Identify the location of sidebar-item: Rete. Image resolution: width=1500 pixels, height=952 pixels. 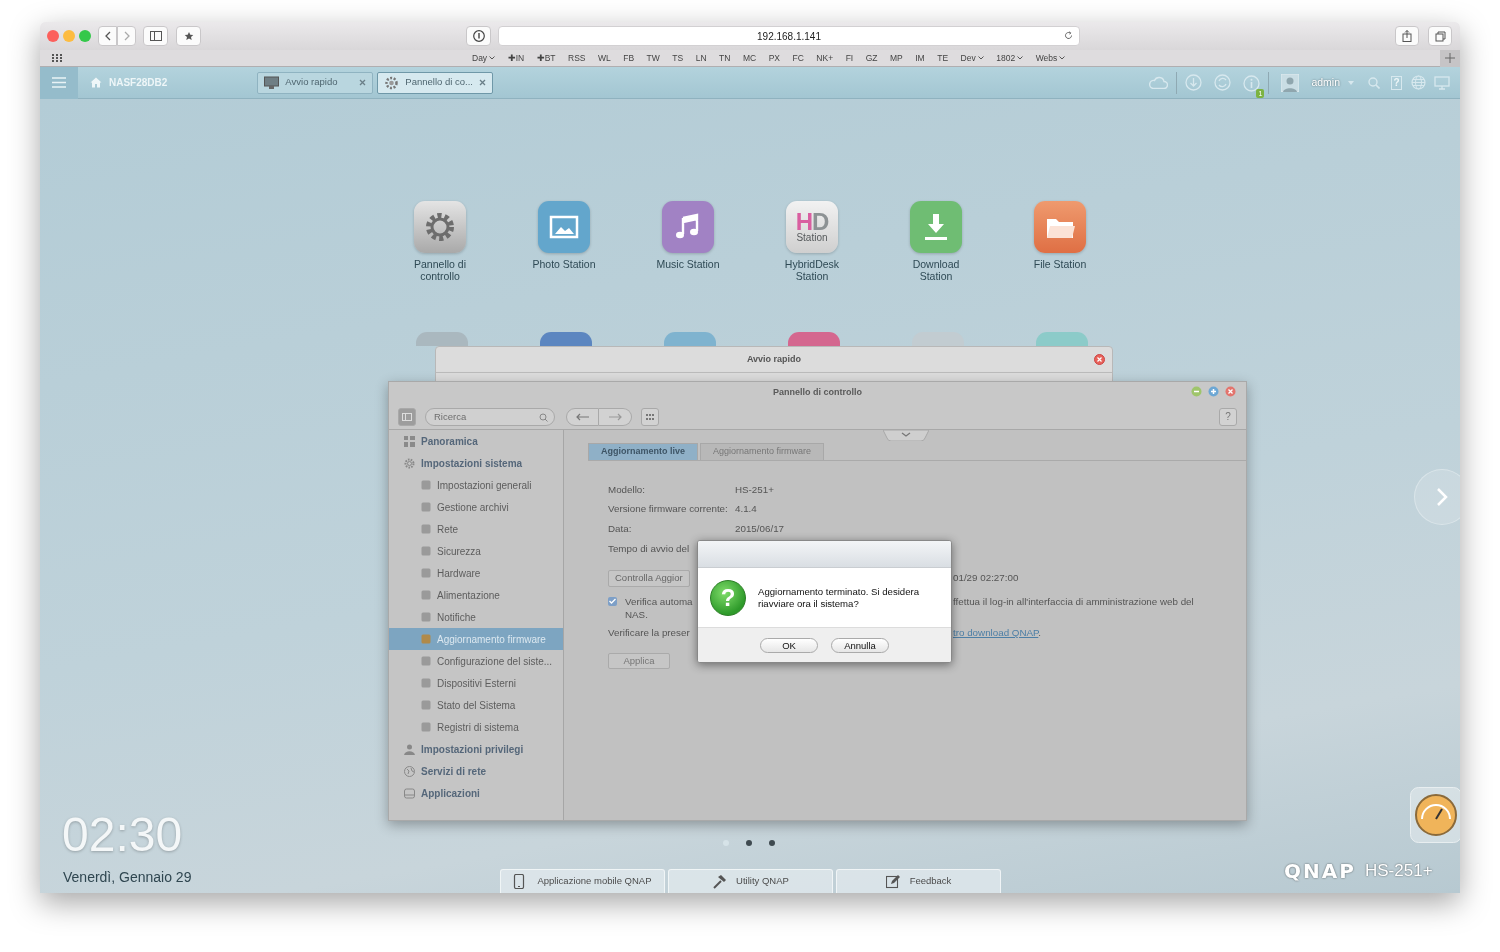
(476, 529).